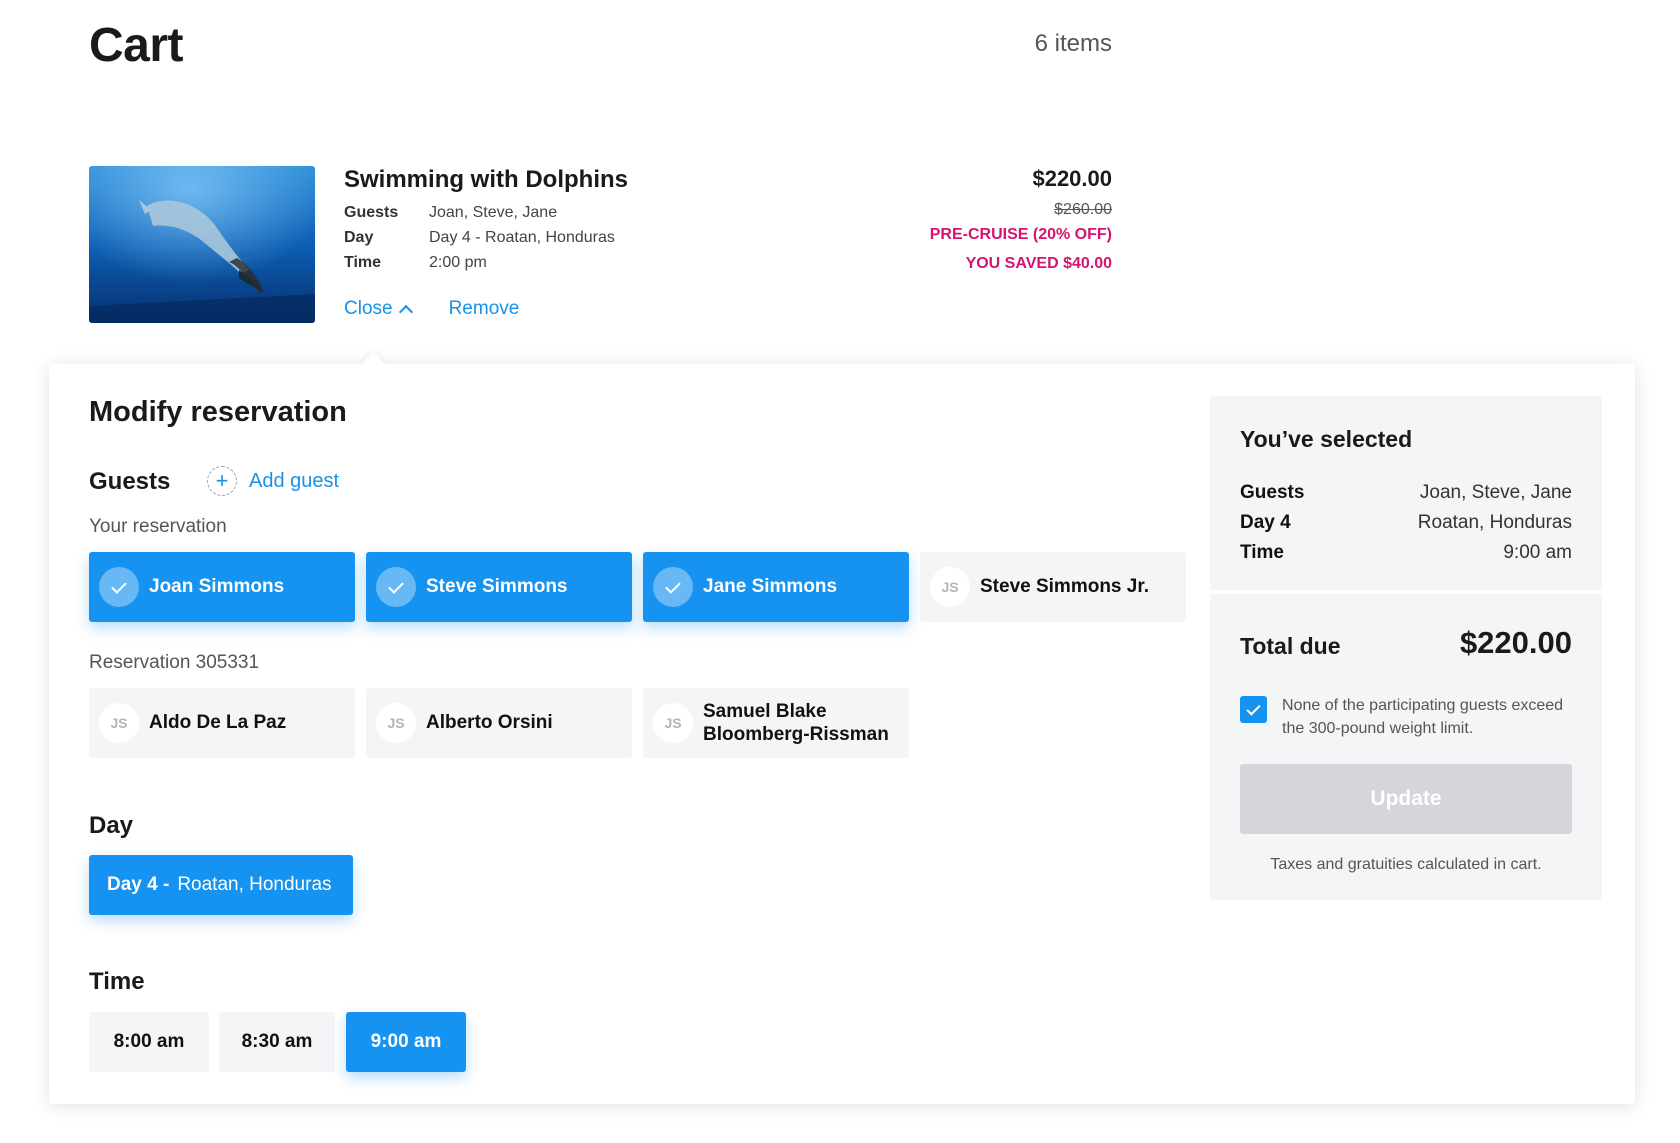 The image size is (1680, 1143). Describe the element at coordinates (149, 1042) in the screenshot. I see `time-option-8-00: 8:00 am` at that location.